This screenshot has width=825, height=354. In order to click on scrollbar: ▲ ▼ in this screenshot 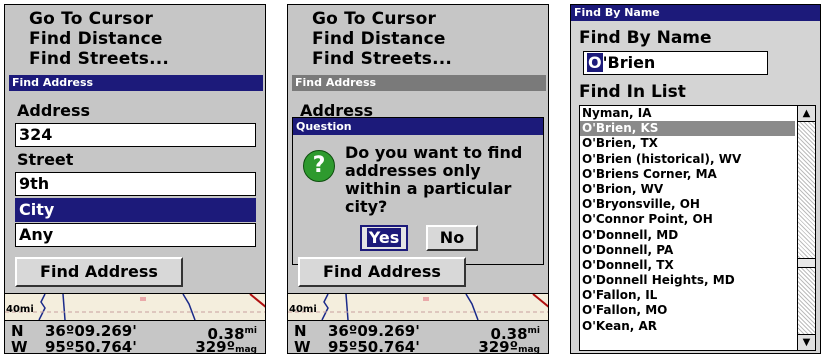, I will do `click(806, 228)`.